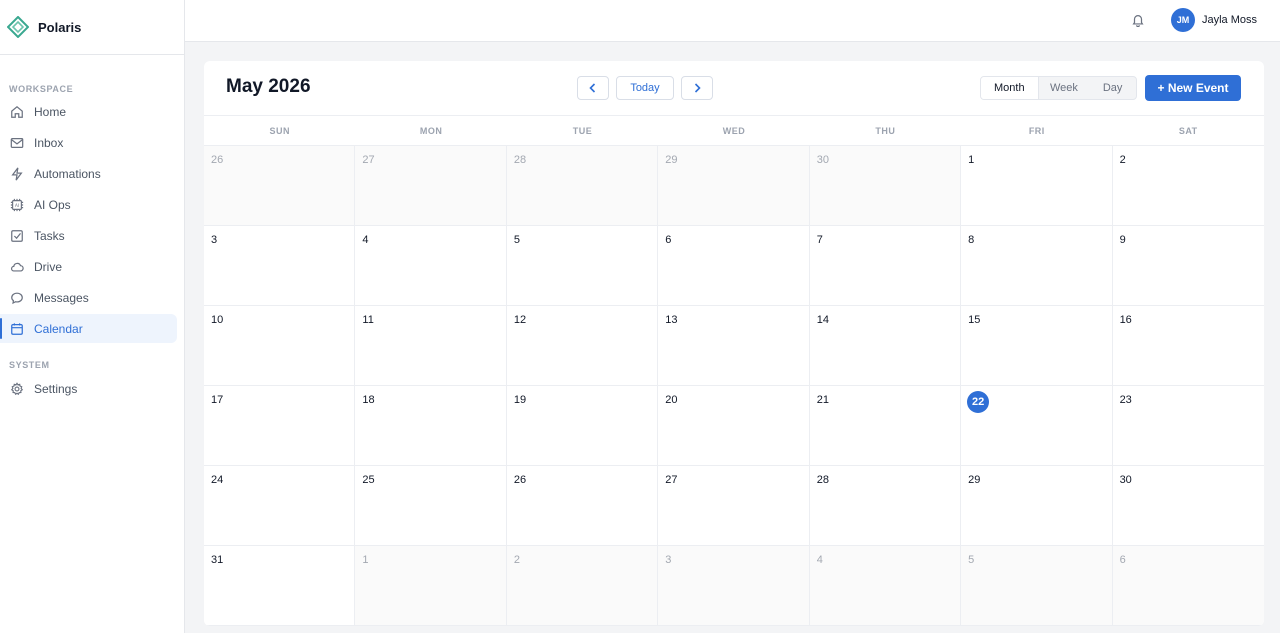 The image size is (1280, 633). I want to click on home-icon, so click(17, 112).